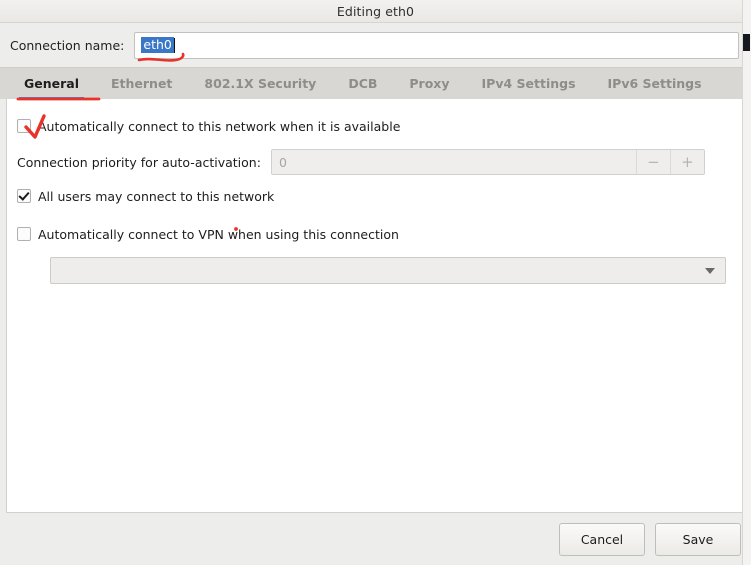  I want to click on chevron-down-icon, so click(710, 270).